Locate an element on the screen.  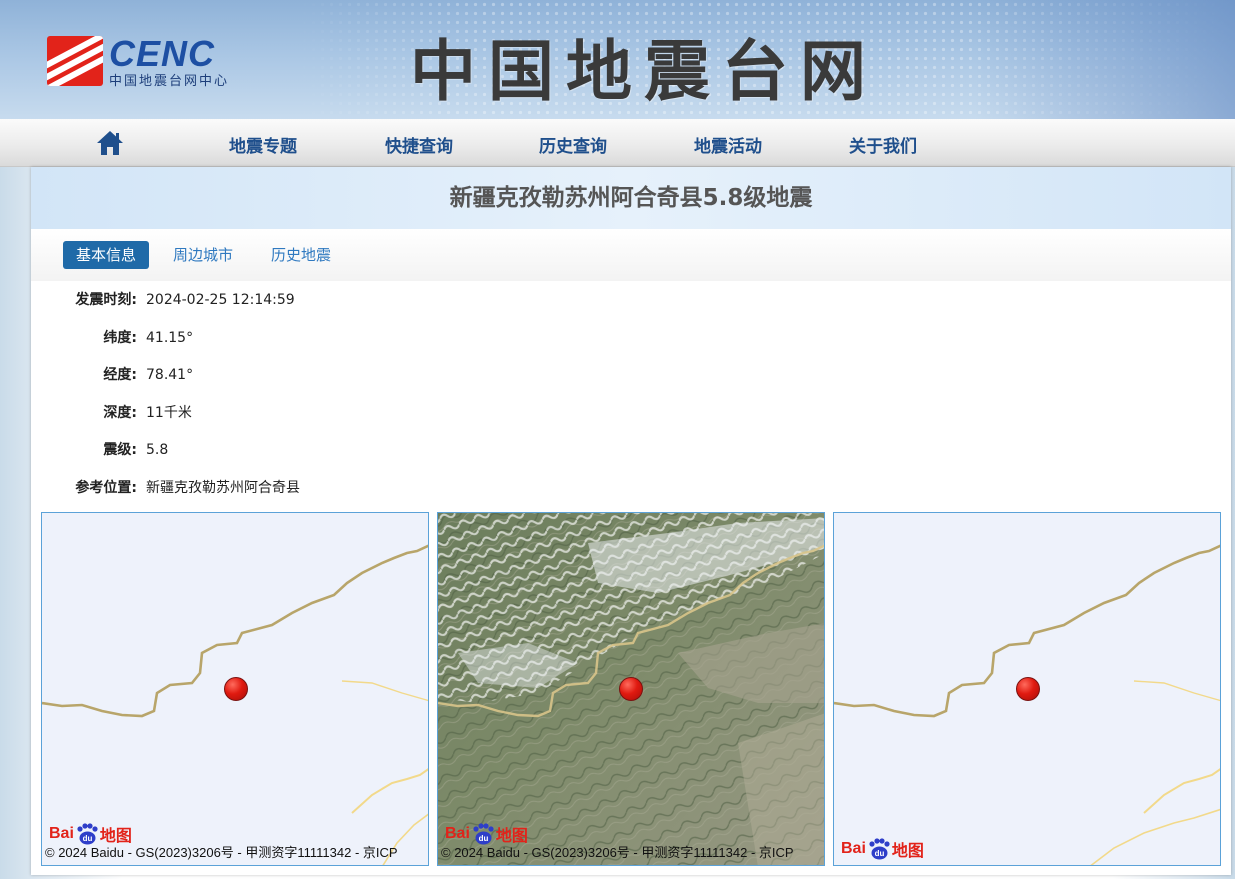
info-label-magnitude: 震级: is located at coordinates (120, 450).